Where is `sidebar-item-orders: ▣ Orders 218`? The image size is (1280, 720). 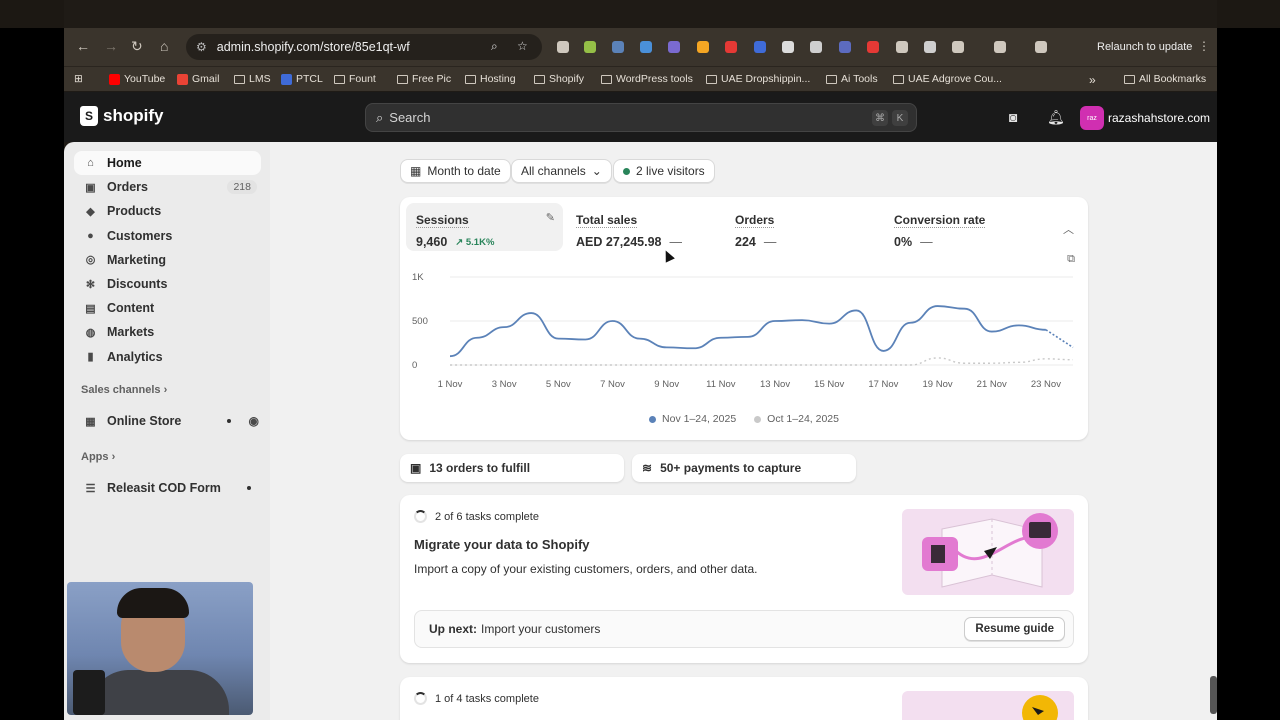 sidebar-item-orders: ▣ Orders 218 is located at coordinates (167, 187).